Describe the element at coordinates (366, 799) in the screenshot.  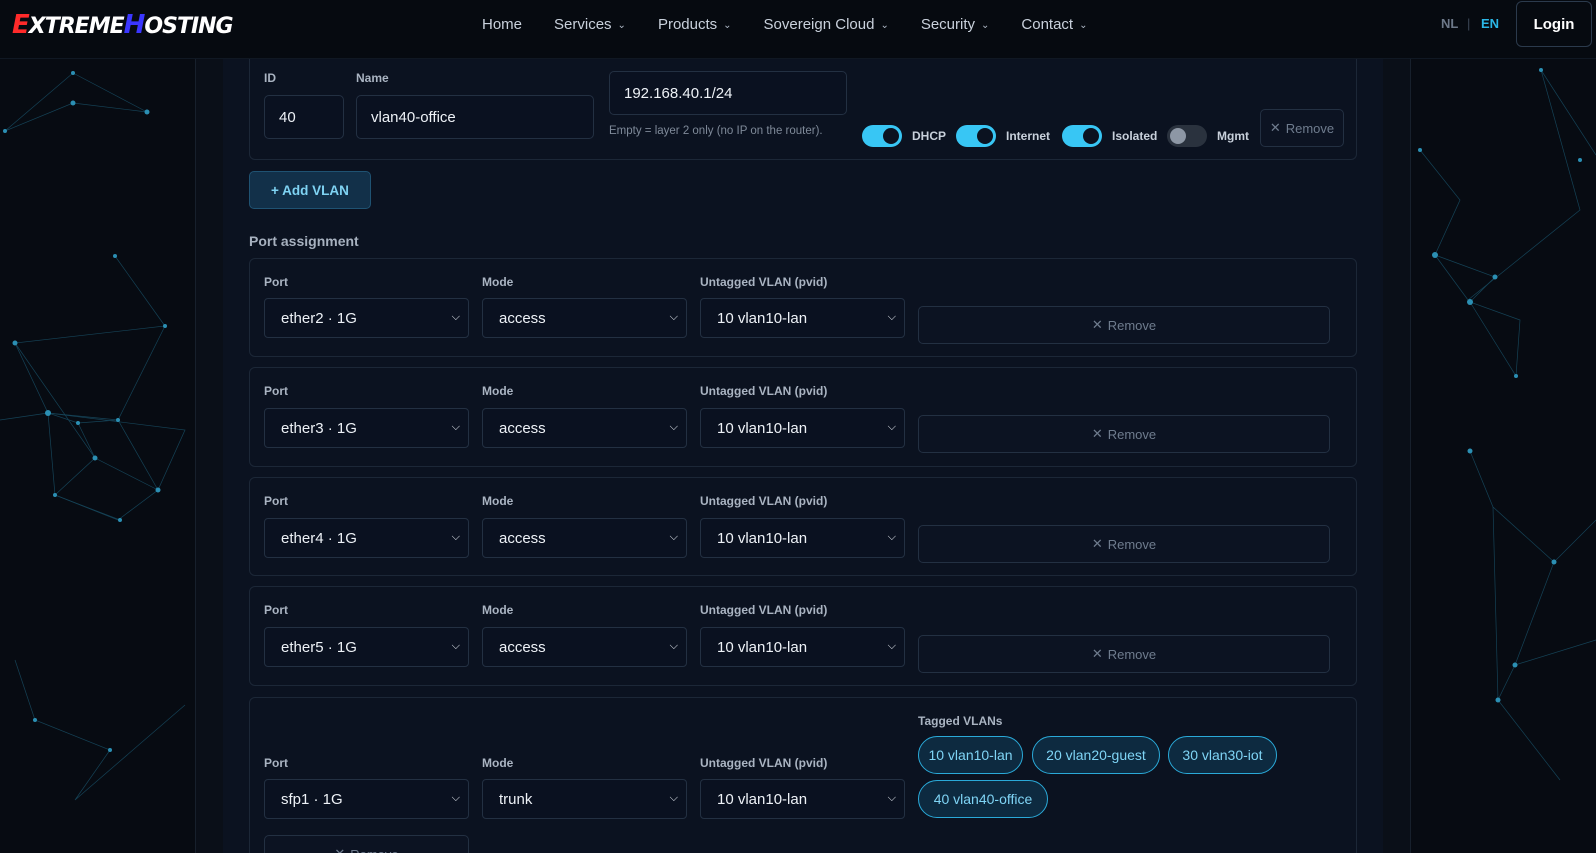
I see `port-select: sfp1 · 1G ⌵` at that location.